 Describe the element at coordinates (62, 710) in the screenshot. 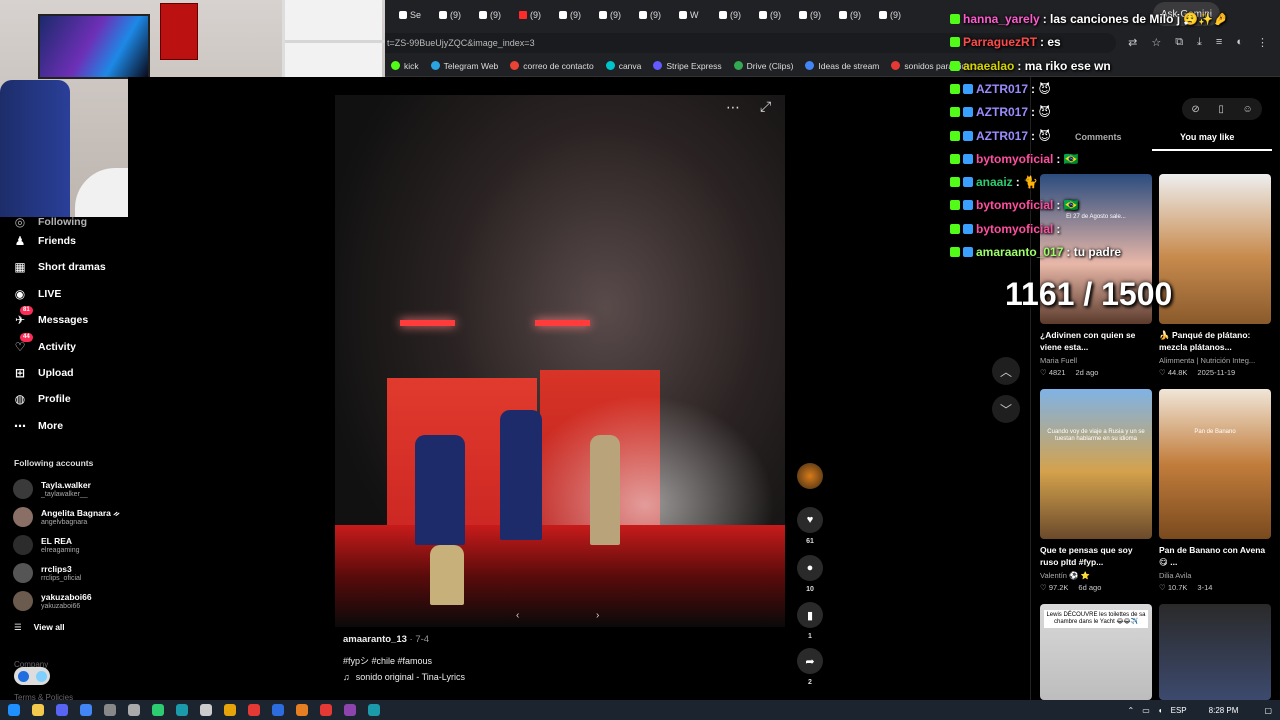

I see `discord-icon` at that location.